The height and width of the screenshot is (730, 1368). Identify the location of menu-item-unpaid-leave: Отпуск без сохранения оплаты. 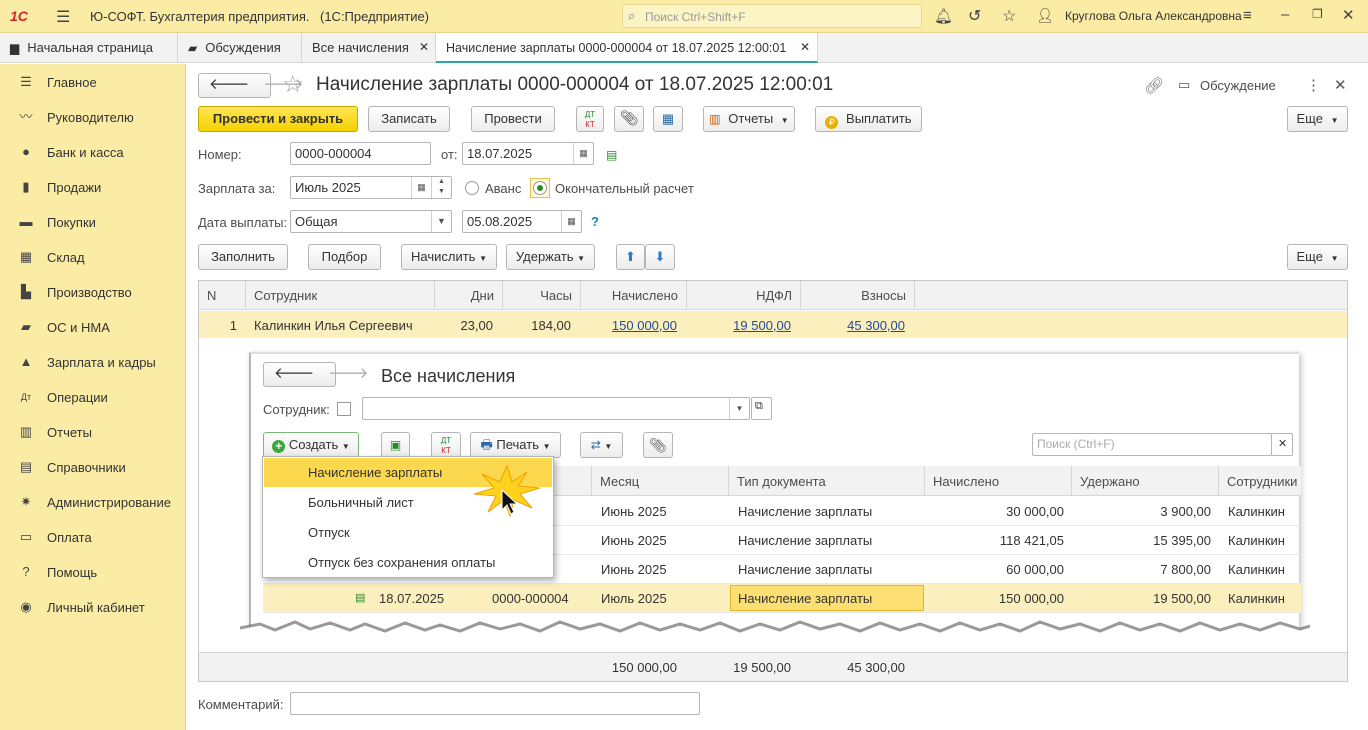
(408, 562).